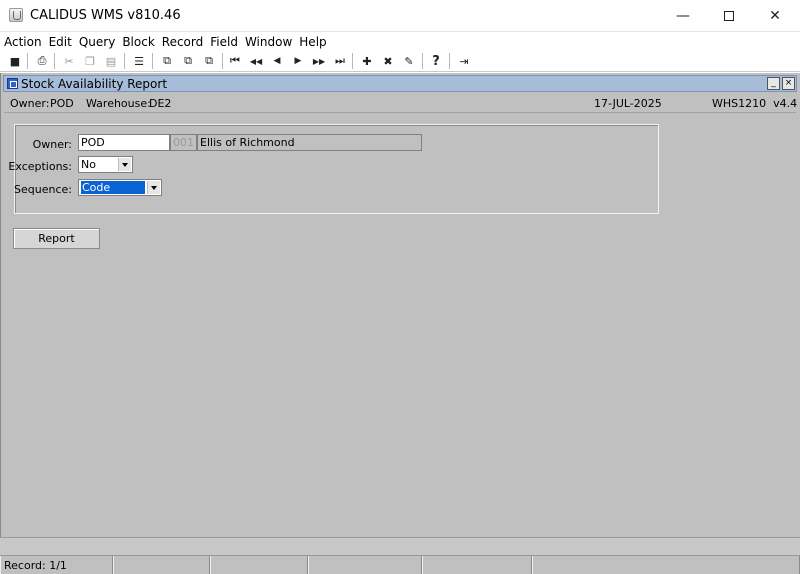 The height and width of the screenshot is (574, 800). What do you see at coordinates (40, 166) in the screenshot?
I see `exceptions-label: Exceptions:` at bounding box center [40, 166].